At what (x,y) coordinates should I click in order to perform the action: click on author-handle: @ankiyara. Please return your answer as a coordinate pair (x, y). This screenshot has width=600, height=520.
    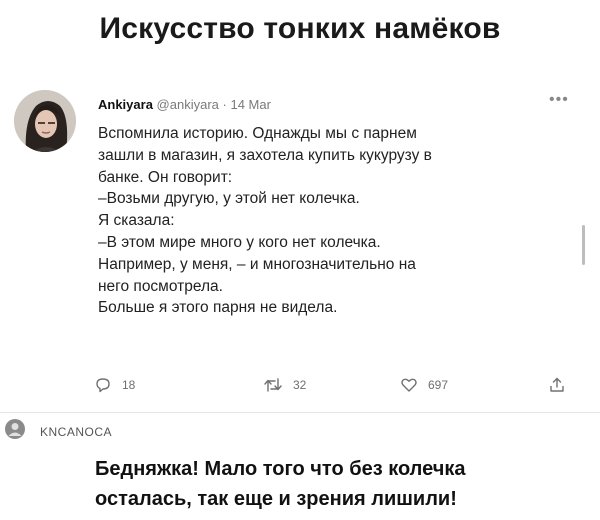
    Looking at the image, I should click on (188, 104).